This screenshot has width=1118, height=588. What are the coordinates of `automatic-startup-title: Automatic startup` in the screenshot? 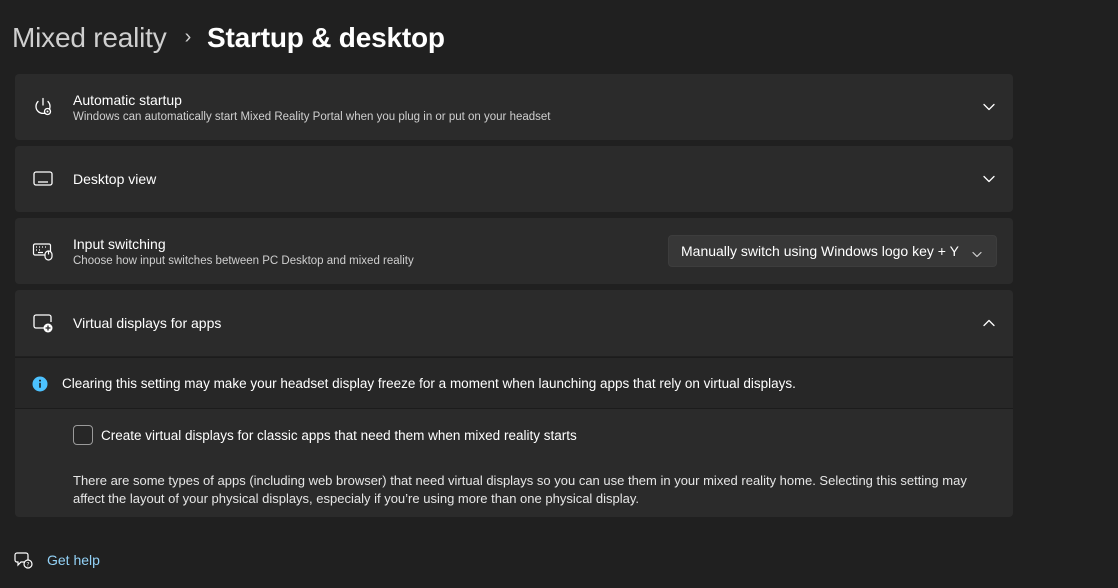 It's located at (127, 100).